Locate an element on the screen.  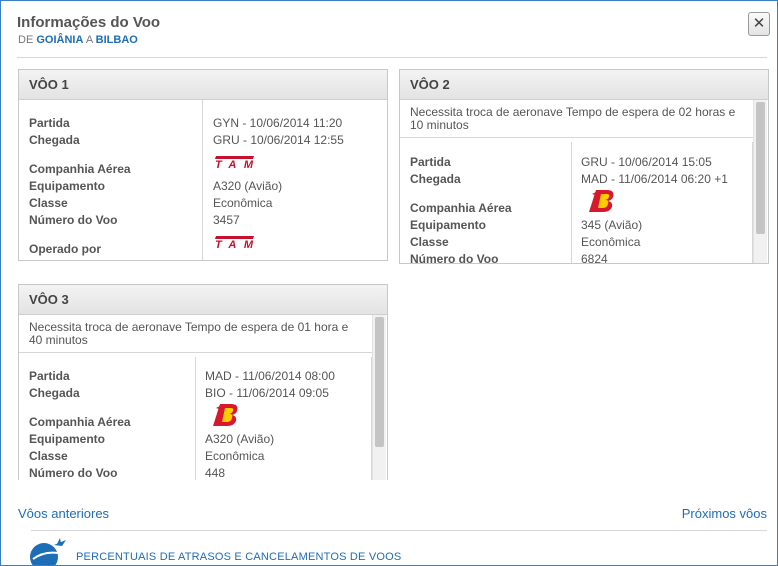
equipment-value: 345 (Avião) is located at coordinates (612, 225).